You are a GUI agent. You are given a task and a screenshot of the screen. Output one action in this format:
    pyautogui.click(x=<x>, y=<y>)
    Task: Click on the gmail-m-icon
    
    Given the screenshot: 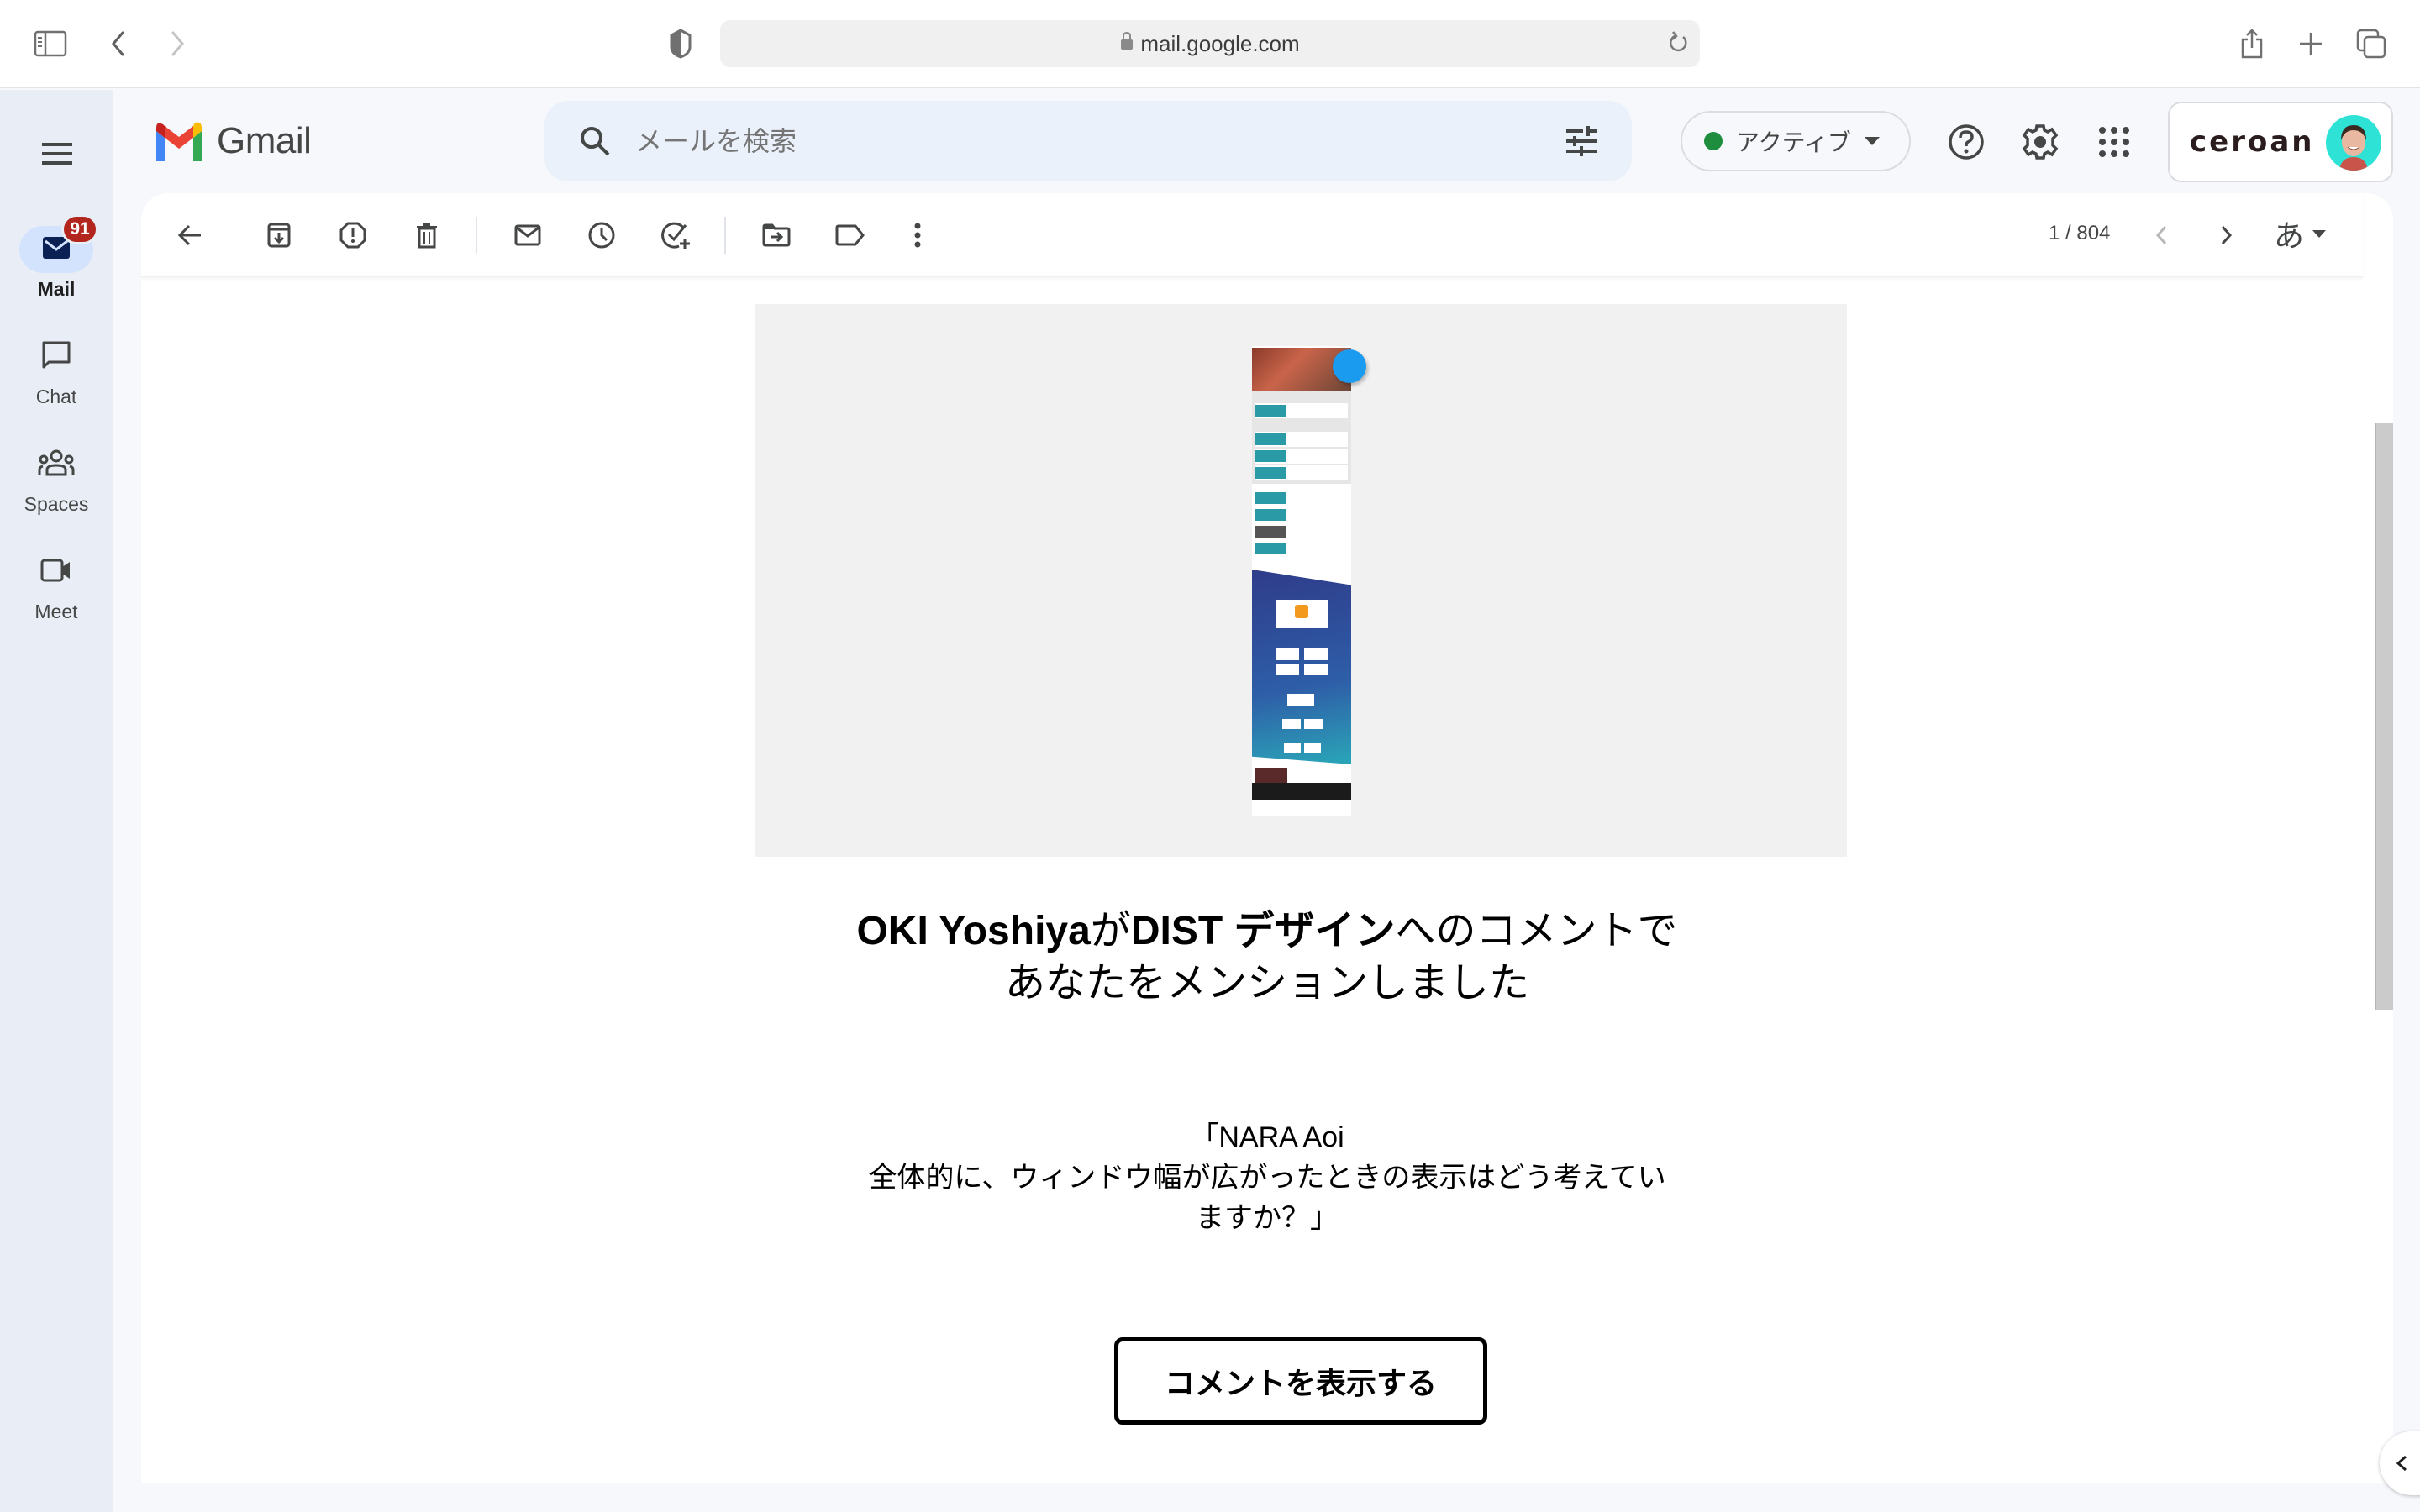 What is the action you would take?
    pyautogui.click(x=179, y=141)
    